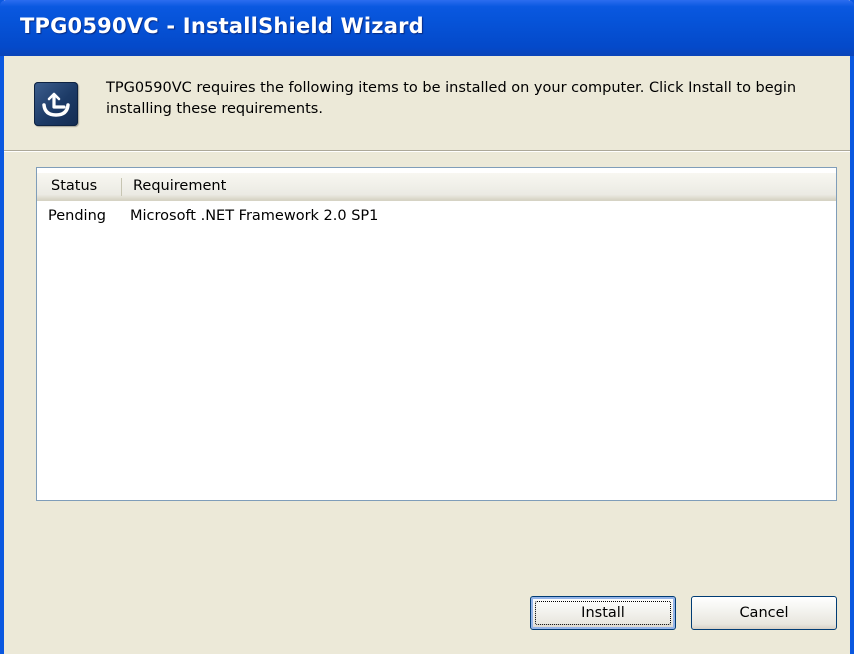 The image size is (854, 654). What do you see at coordinates (427, 28) in the screenshot?
I see `title-bar: TPG0590VC - InstallShield Wizard` at bounding box center [427, 28].